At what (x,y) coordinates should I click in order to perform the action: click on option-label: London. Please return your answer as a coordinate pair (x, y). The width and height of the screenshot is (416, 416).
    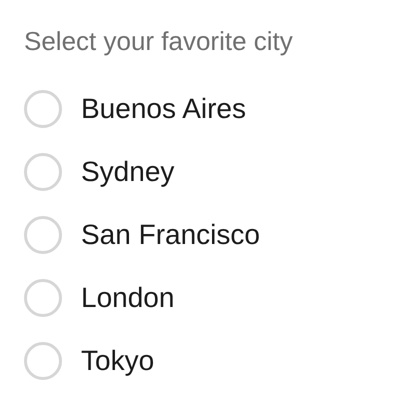
    Looking at the image, I should click on (127, 298).